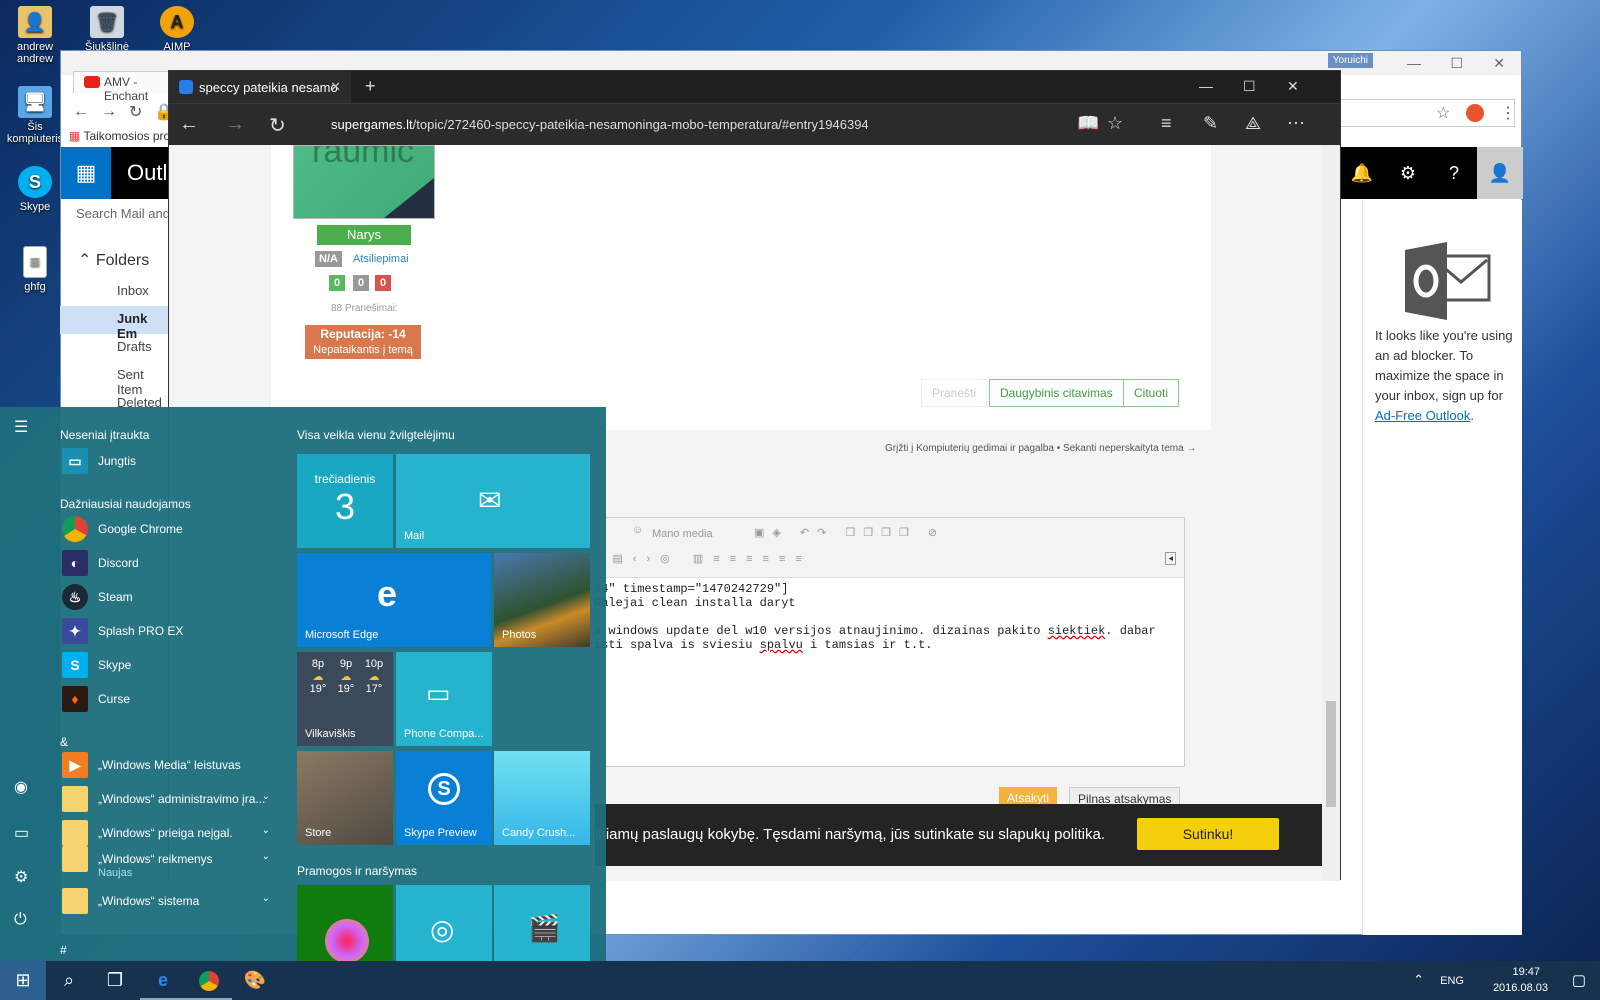  What do you see at coordinates (682, 534) in the screenshot?
I see `editor-media-button: Mano media` at bounding box center [682, 534].